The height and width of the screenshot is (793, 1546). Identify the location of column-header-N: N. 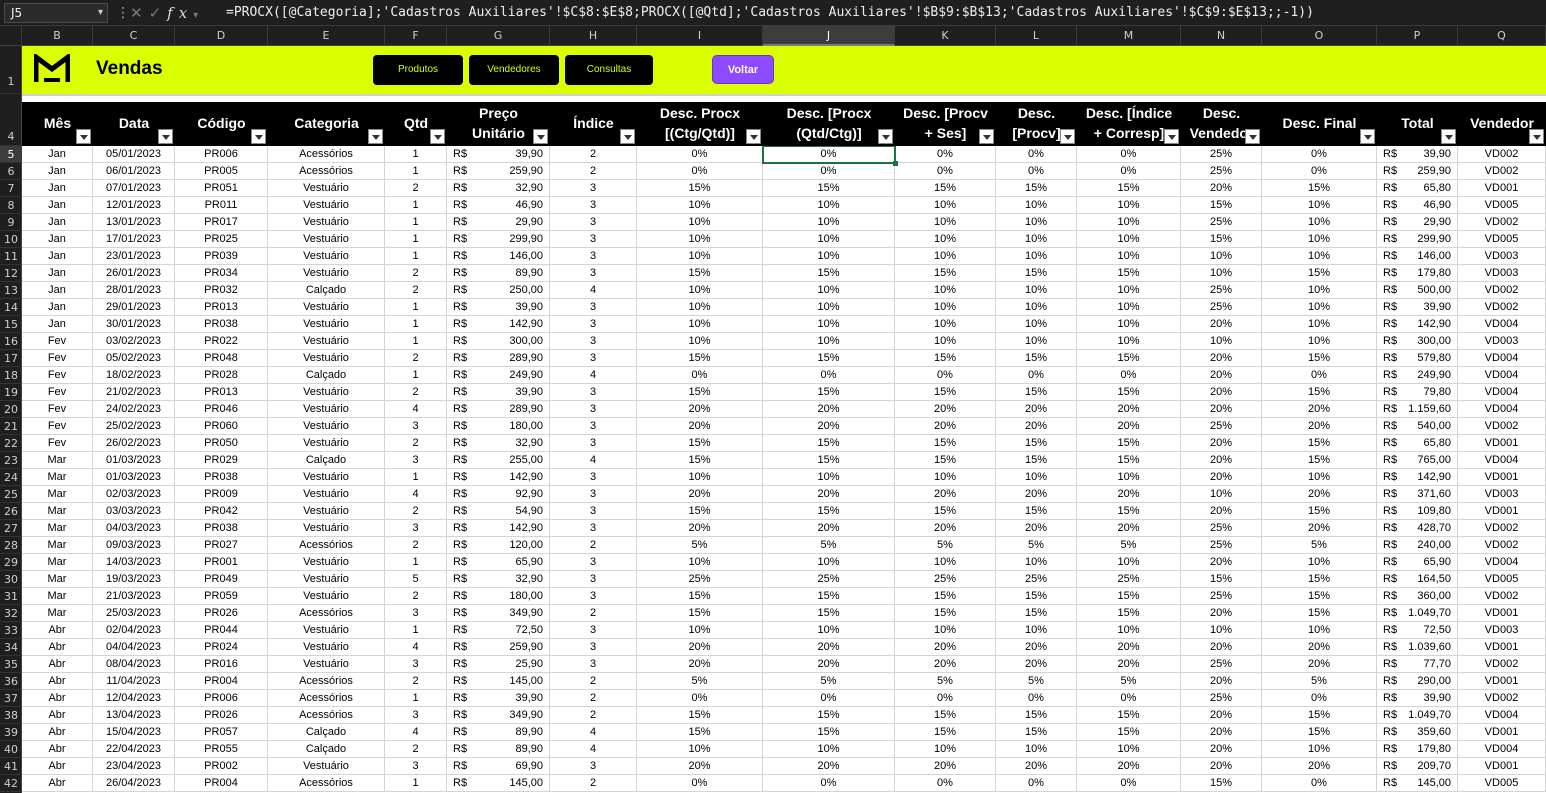
(1221, 36).